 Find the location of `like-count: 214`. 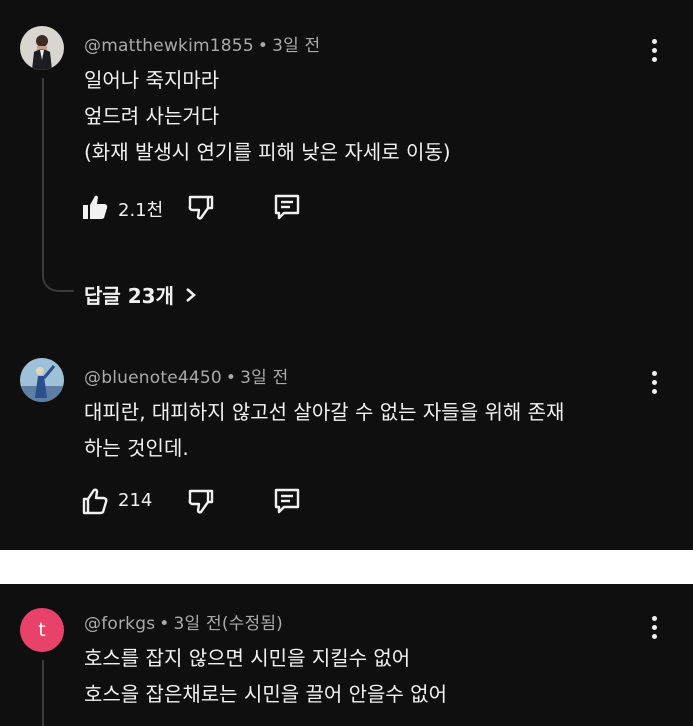

like-count: 214 is located at coordinates (135, 500).